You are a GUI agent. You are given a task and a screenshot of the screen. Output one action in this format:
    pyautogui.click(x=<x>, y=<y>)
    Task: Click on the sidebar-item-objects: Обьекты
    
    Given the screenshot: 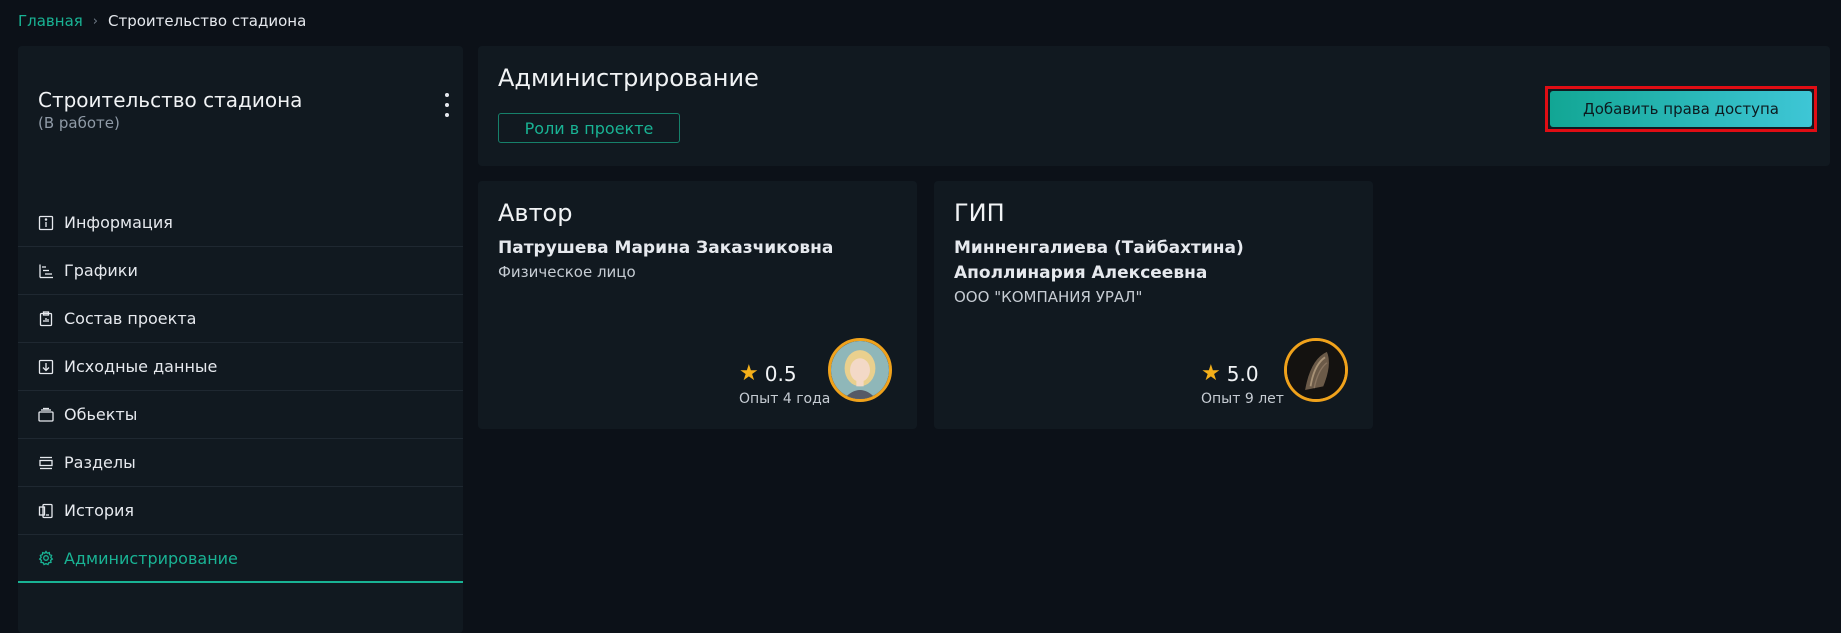 What is the action you would take?
    pyautogui.click(x=240, y=415)
    